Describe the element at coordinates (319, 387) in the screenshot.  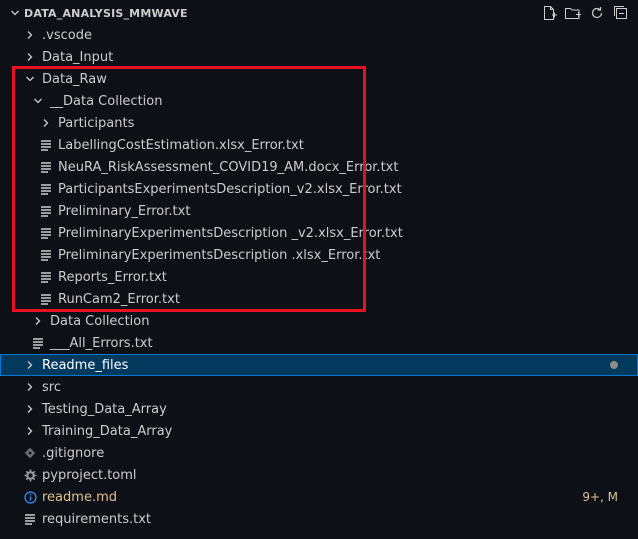
I see `folder-item-src: src` at that location.